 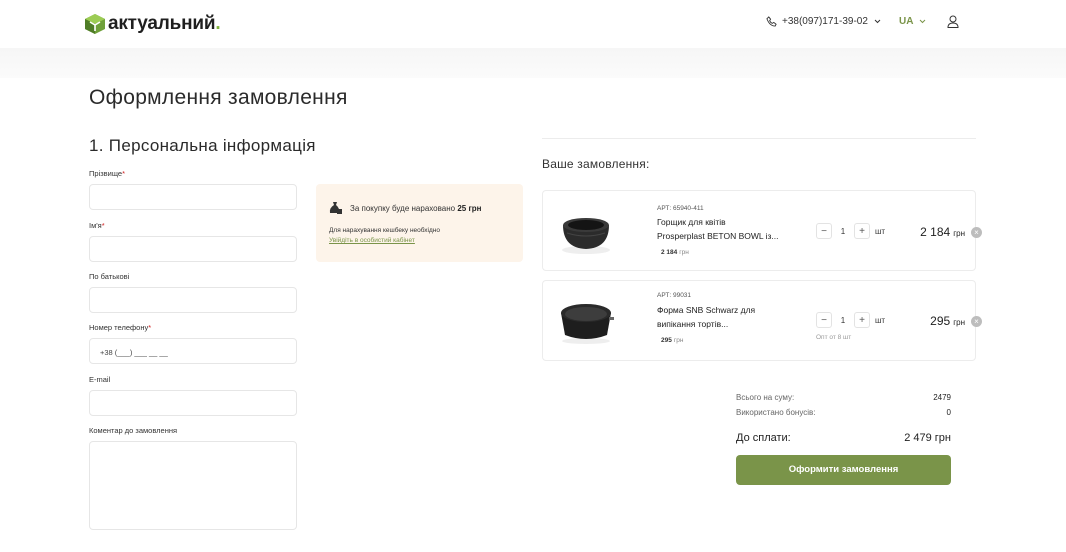 I want to click on logo: актуальний., so click(x=152, y=24).